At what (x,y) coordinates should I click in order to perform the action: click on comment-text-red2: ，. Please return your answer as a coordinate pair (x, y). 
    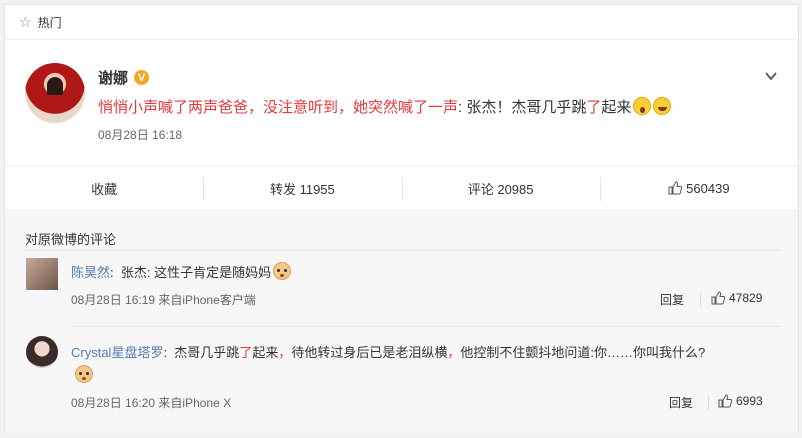
    Looking at the image, I should click on (285, 352).